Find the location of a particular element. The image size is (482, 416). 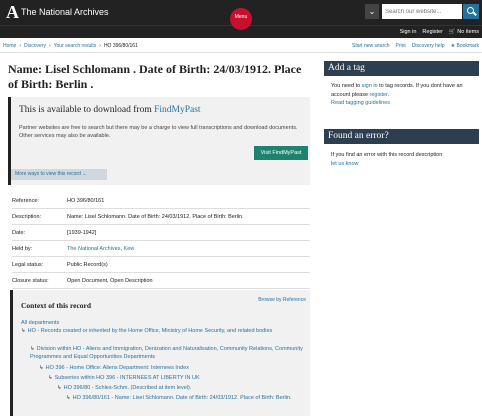

let-us-know-link: let us know is located at coordinates (345, 164).